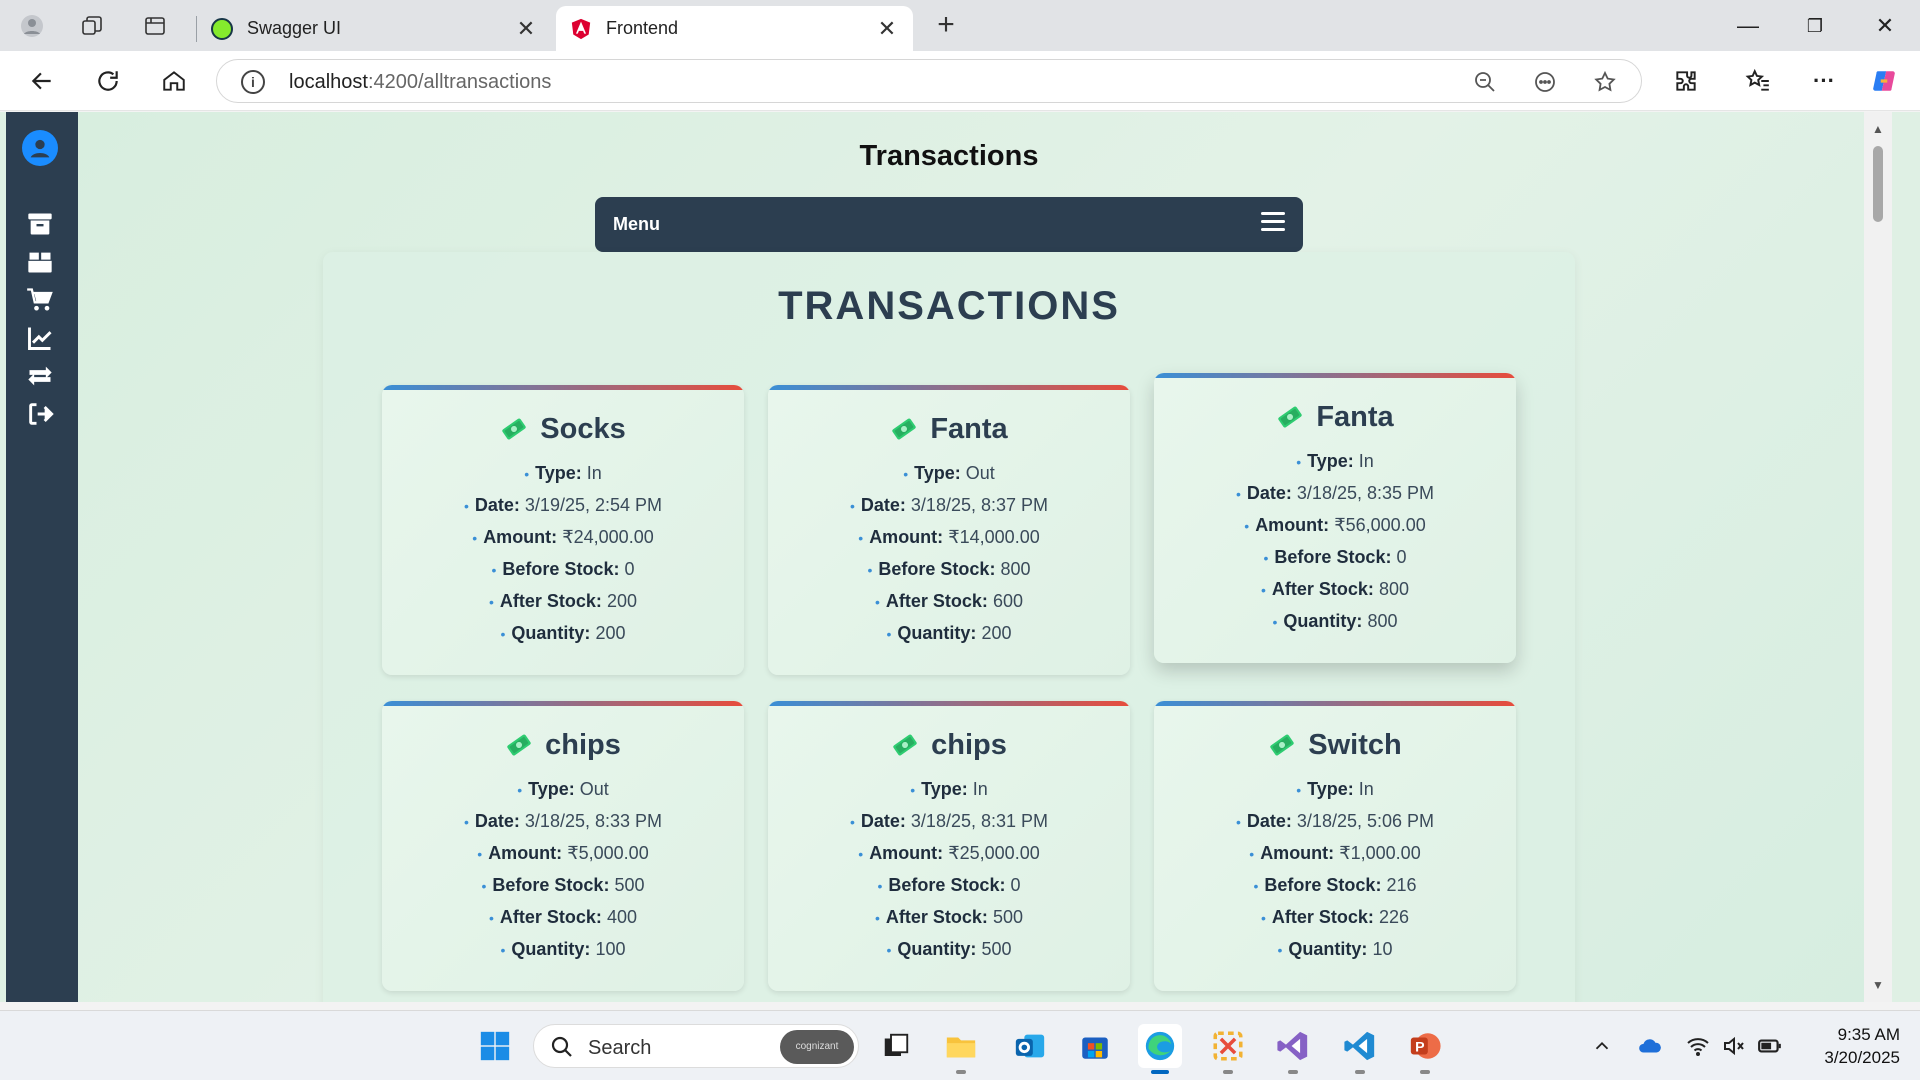 This screenshot has height=1080, width=1920. I want to click on tab-frontend: Frontend ✕, so click(734, 28).